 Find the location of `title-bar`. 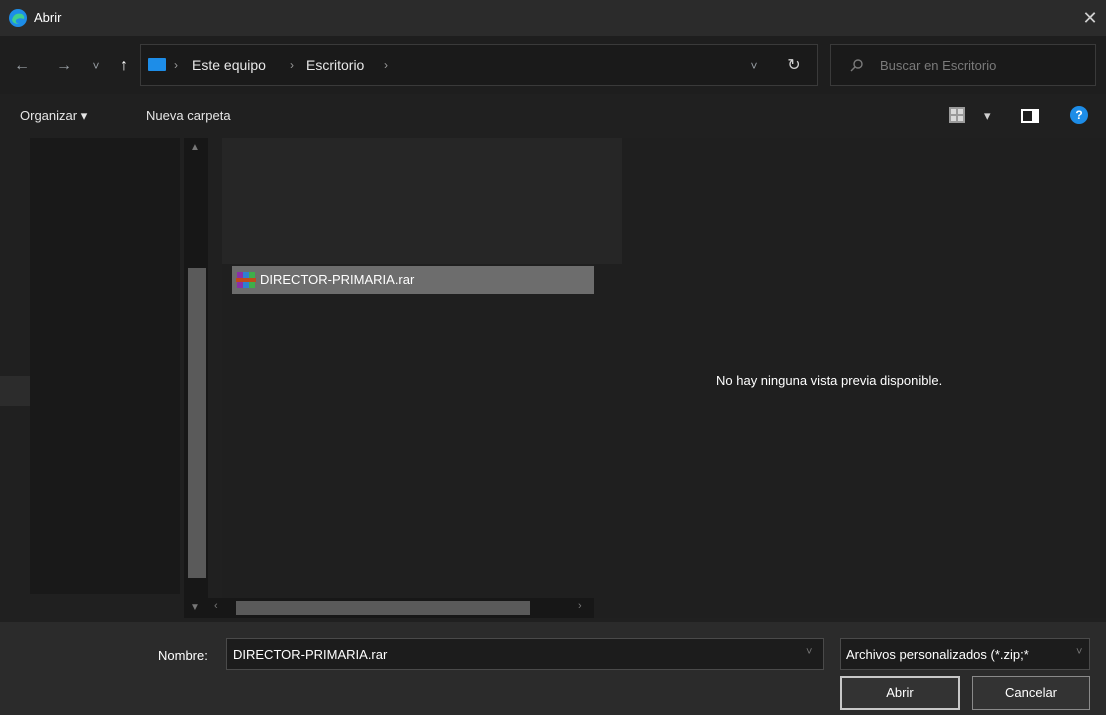

title-bar is located at coordinates (553, 18).